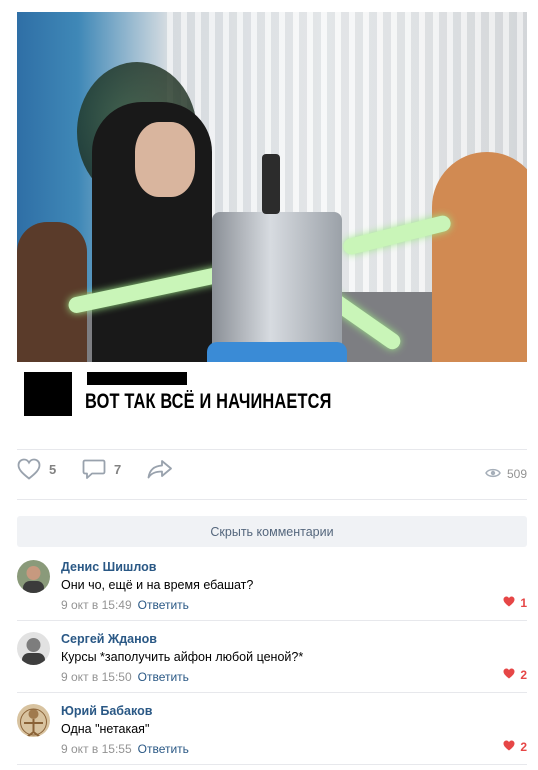  Describe the element at coordinates (137, 378) in the screenshot. I see `caption-redacted-bar` at that location.